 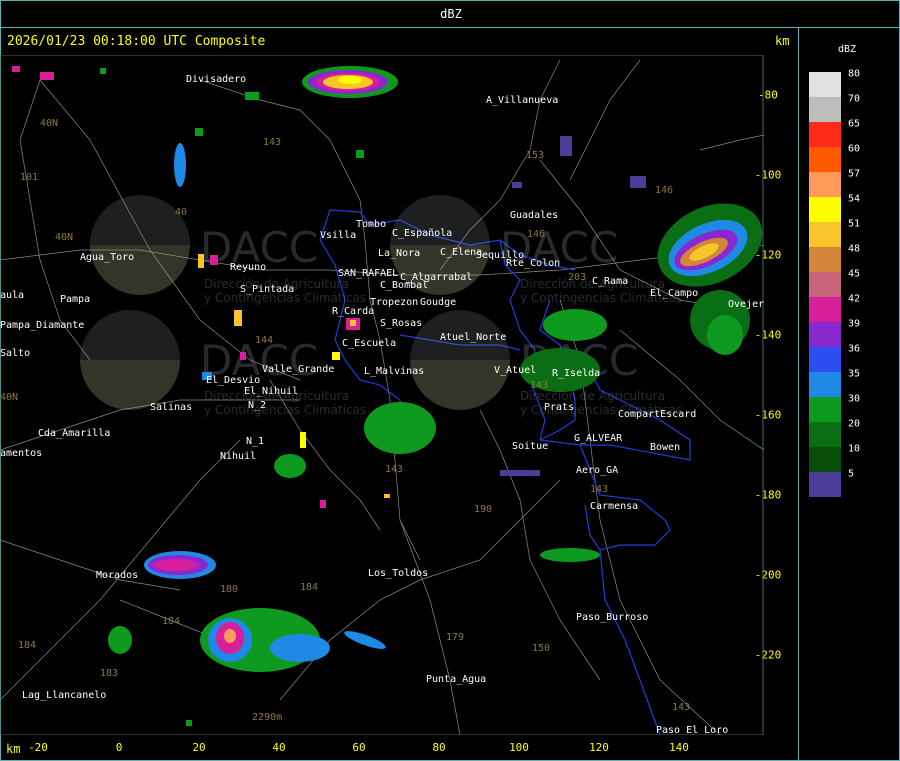 What do you see at coordinates (665, 447) in the screenshot?
I see `place-label: Bowen` at bounding box center [665, 447].